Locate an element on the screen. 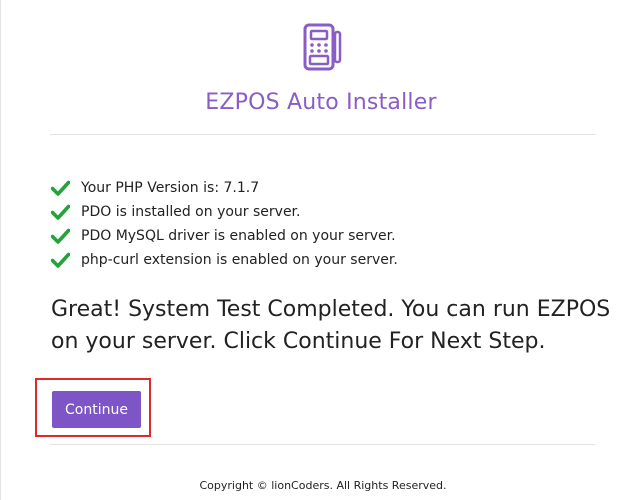  bottom-divider is located at coordinates (322, 444).